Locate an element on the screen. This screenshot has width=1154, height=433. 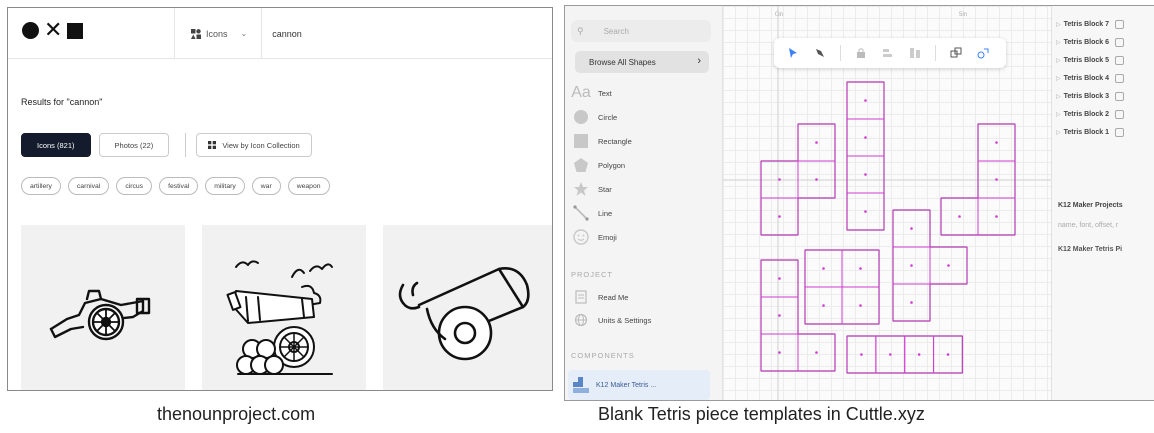
layer-item: ▷ Tetris Block 4 is located at coordinates (1090, 78).